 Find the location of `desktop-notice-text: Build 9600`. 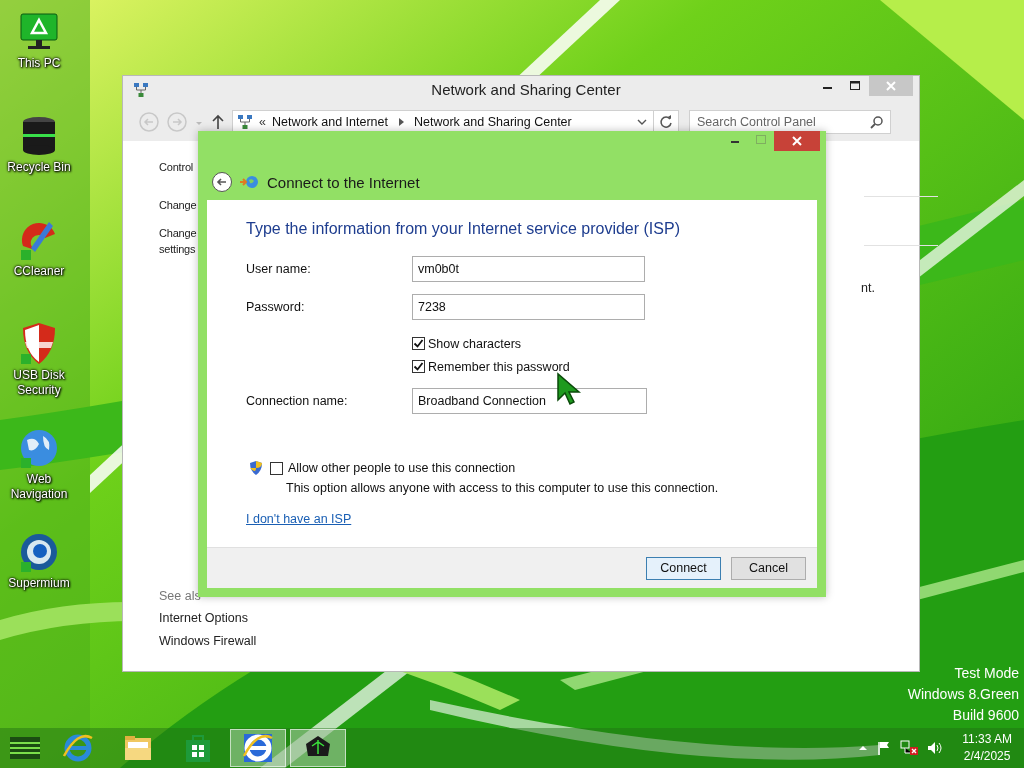

desktop-notice-text: Build 9600 is located at coordinates (985, 715).